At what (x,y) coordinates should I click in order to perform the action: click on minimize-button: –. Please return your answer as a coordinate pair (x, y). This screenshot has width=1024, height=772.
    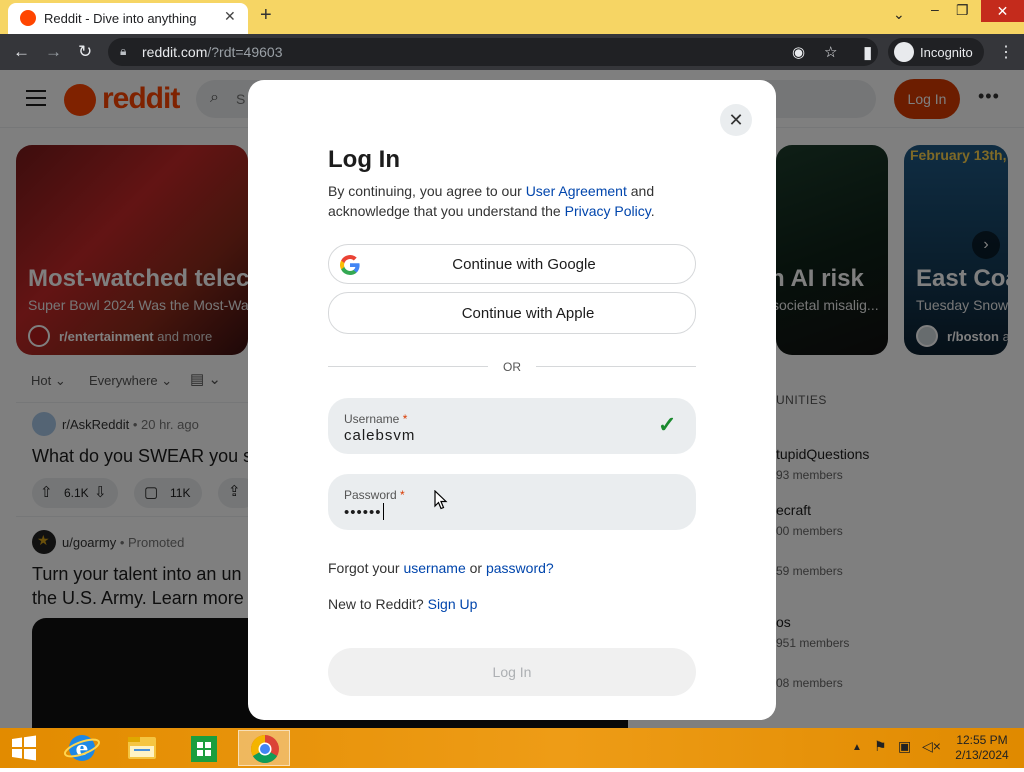
    Looking at the image, I should click on (935, 9).